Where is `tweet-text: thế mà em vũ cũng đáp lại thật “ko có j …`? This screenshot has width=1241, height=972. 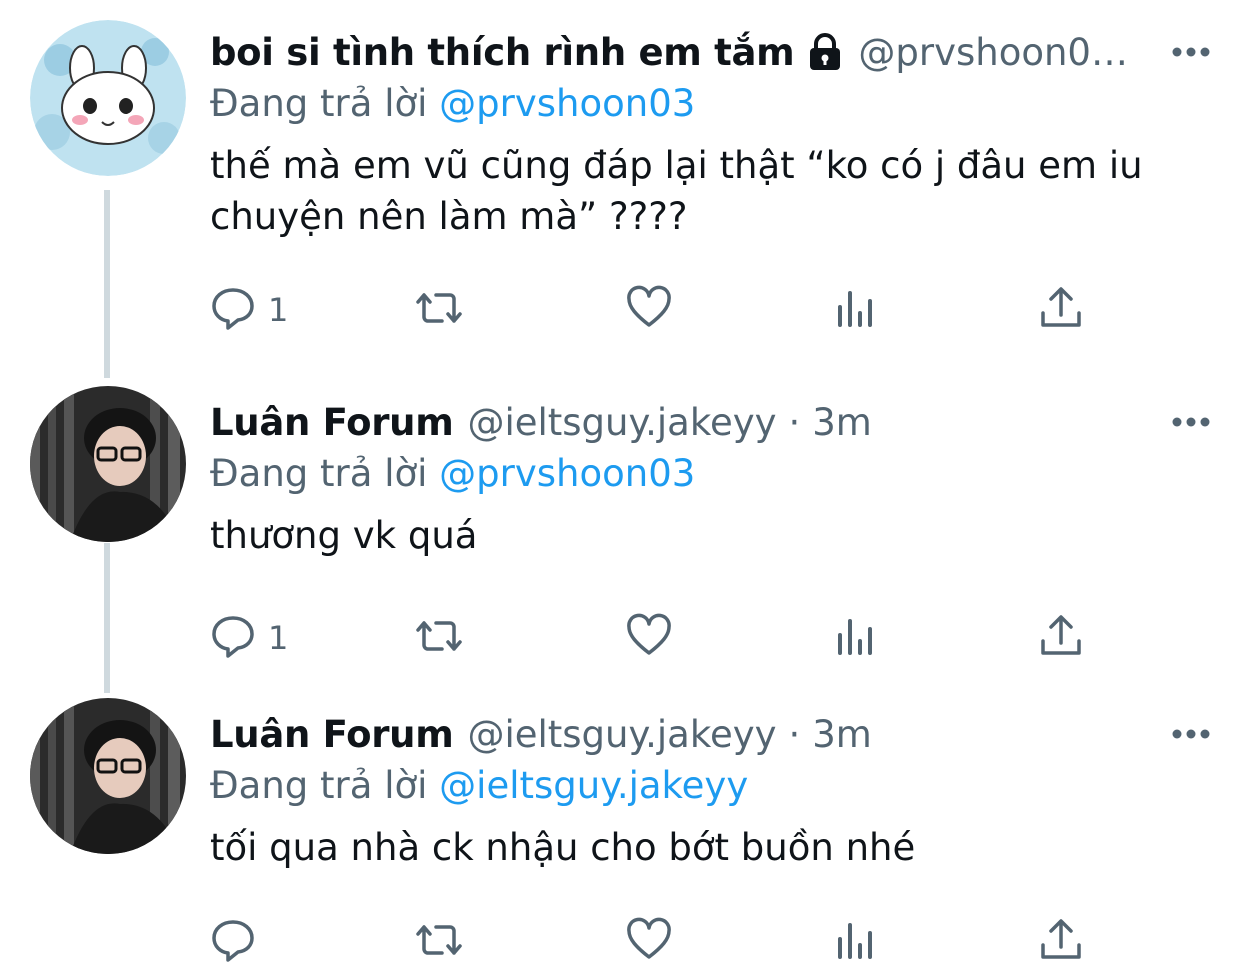 tweet-text: thế mà em vũ cũng đáp lại thật “ko có j … is located at coordinates (676, 191).